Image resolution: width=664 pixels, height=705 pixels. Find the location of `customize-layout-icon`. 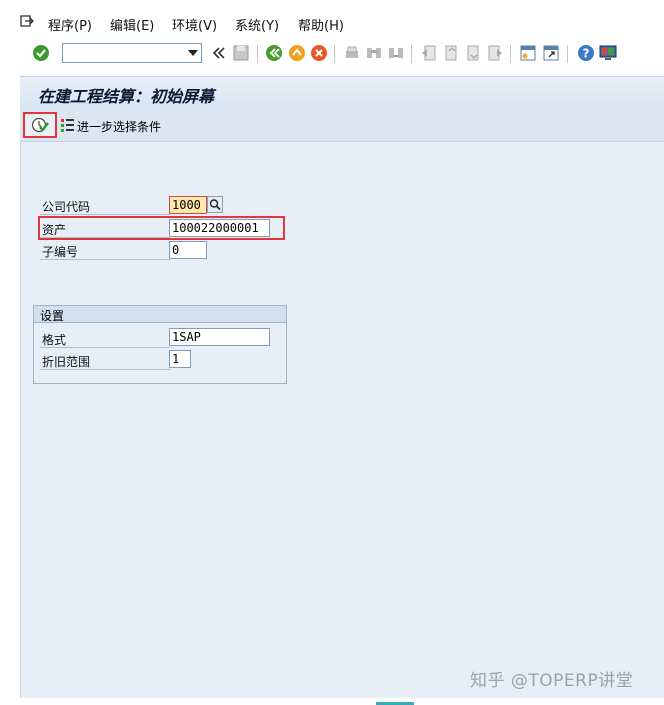

customize-layout-icon is located at coordinates (608, 53).